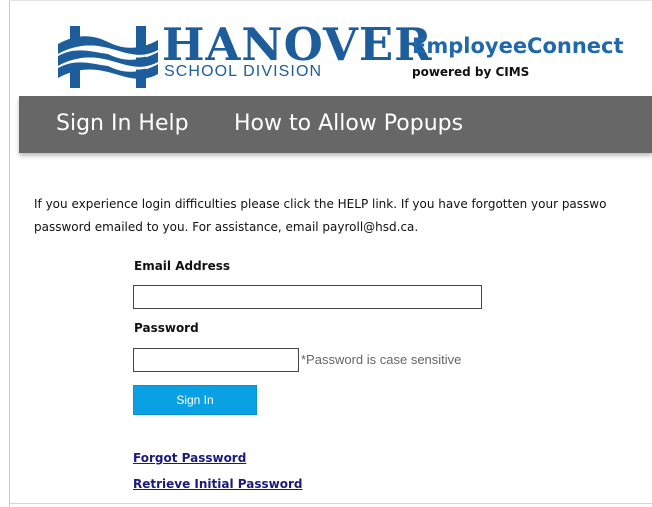 This screenshot has width=652, height=507. I want to click on retrieve-initial-password-link: Retrieve Initial Password, so click(217, 484).